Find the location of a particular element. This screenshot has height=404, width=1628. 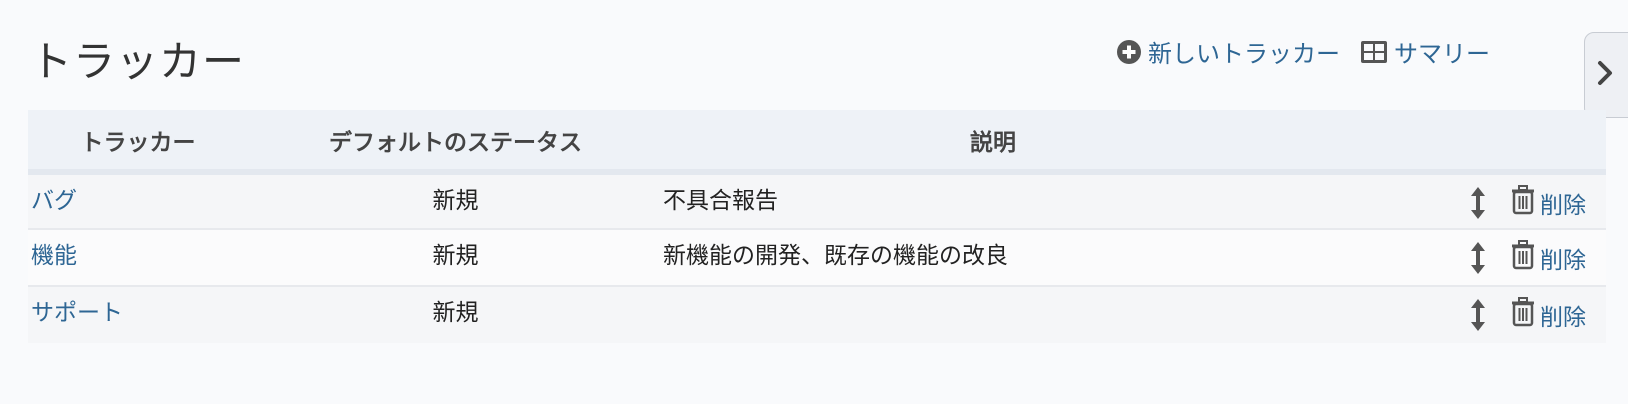

tracker-name-link: バグ is located at coordinates (54, 201).